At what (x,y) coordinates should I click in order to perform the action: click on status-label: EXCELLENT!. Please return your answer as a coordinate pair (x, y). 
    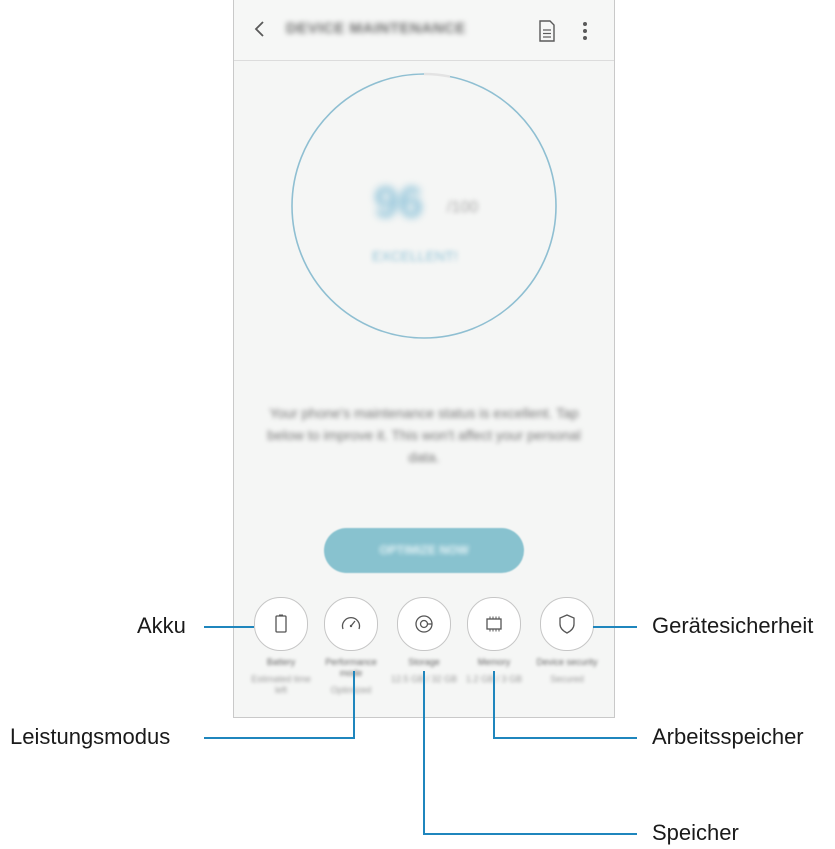
    Looking at the image, I should click on (415, 256).